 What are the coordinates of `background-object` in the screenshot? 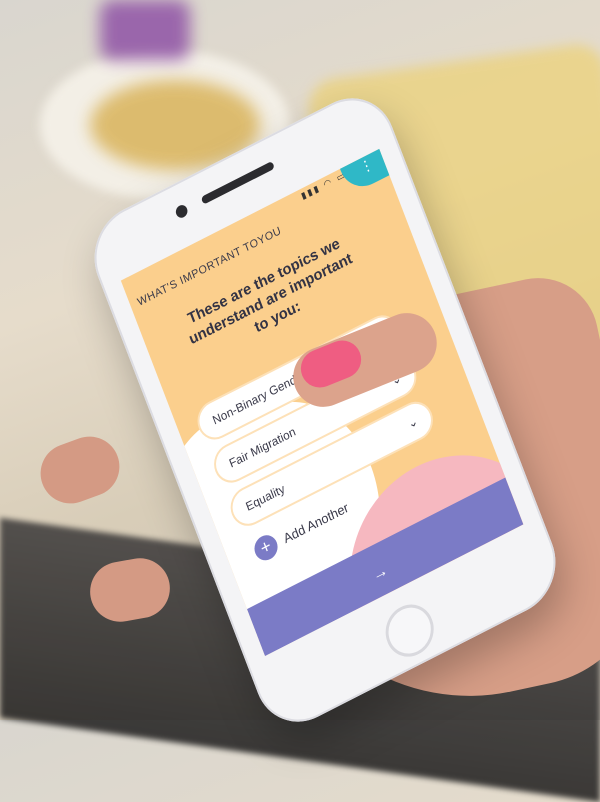 It's located at (145, 30).